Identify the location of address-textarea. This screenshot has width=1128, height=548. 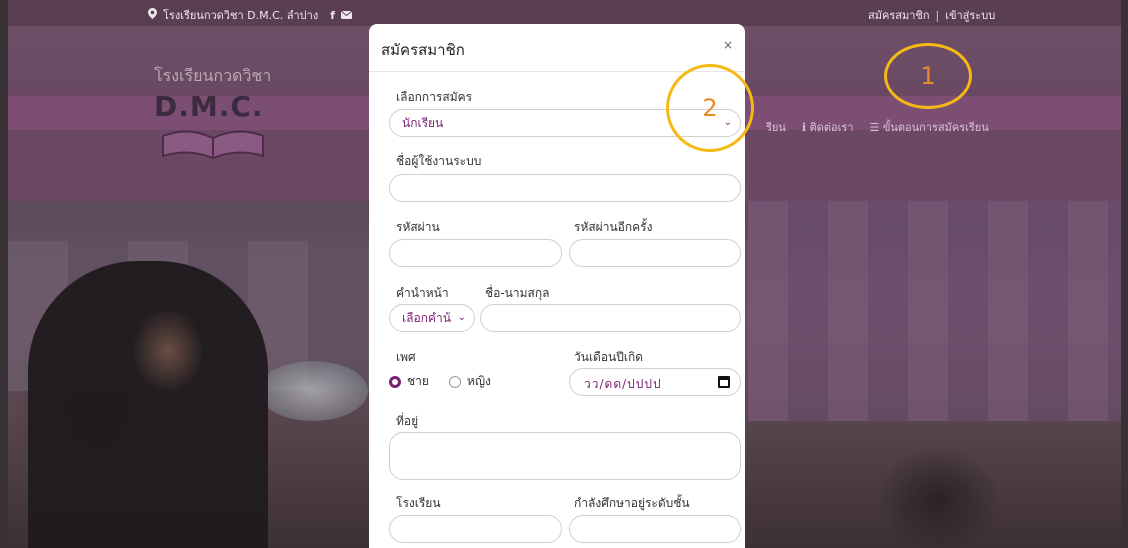
(565, 456).